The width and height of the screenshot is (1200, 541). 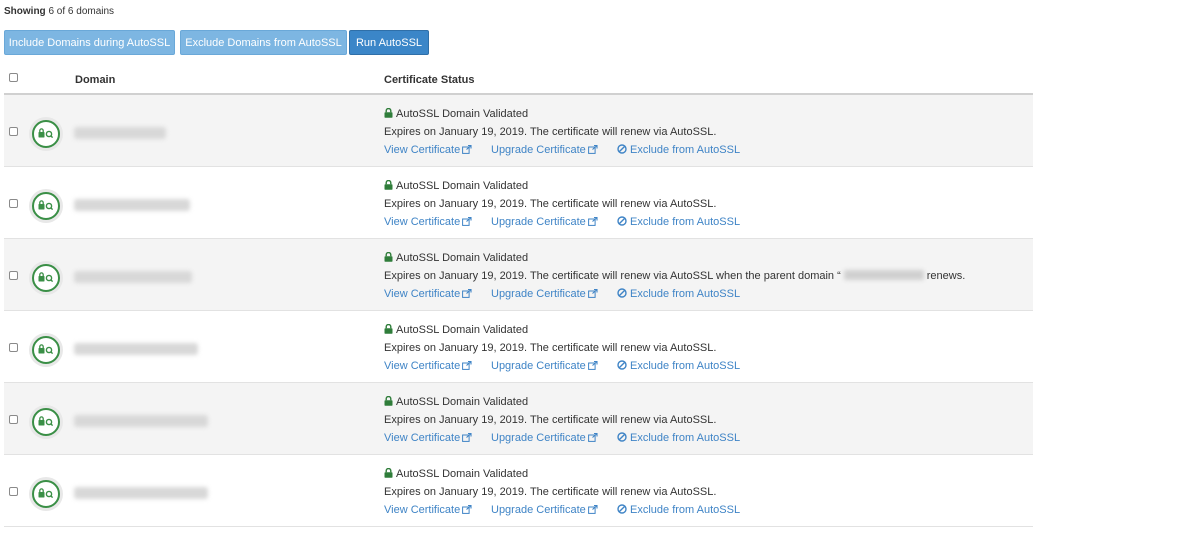 What do you see at coordinates (95, 80) in the screenshot?
I see `column-header-domain: Domain` at bounding box center [95, 80].